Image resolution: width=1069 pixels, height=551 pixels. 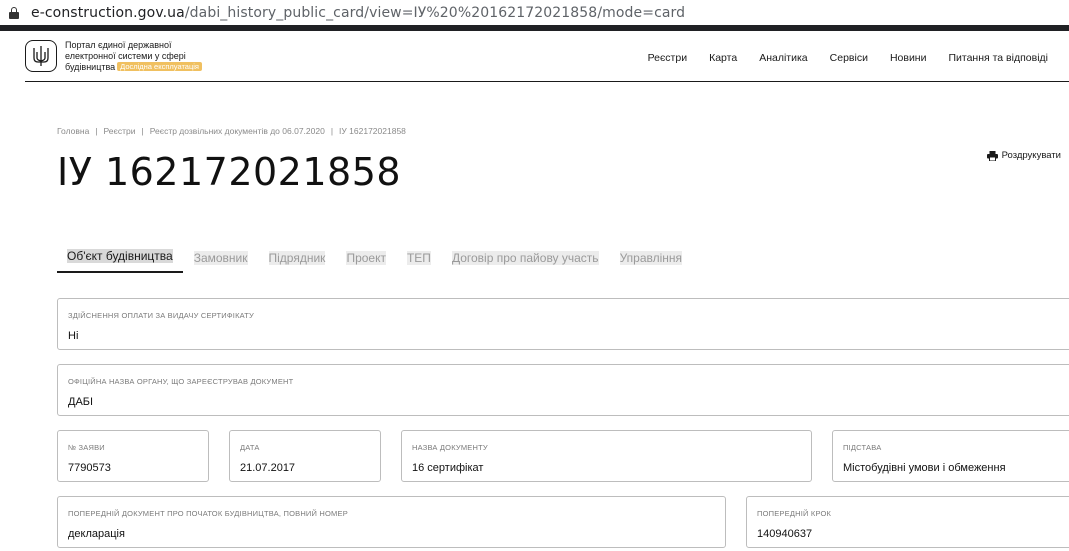 What do you see at coordinates (794, 513) in the screenshot?
I see `field-label: Попередній крок` at bounding box center [794, 513].